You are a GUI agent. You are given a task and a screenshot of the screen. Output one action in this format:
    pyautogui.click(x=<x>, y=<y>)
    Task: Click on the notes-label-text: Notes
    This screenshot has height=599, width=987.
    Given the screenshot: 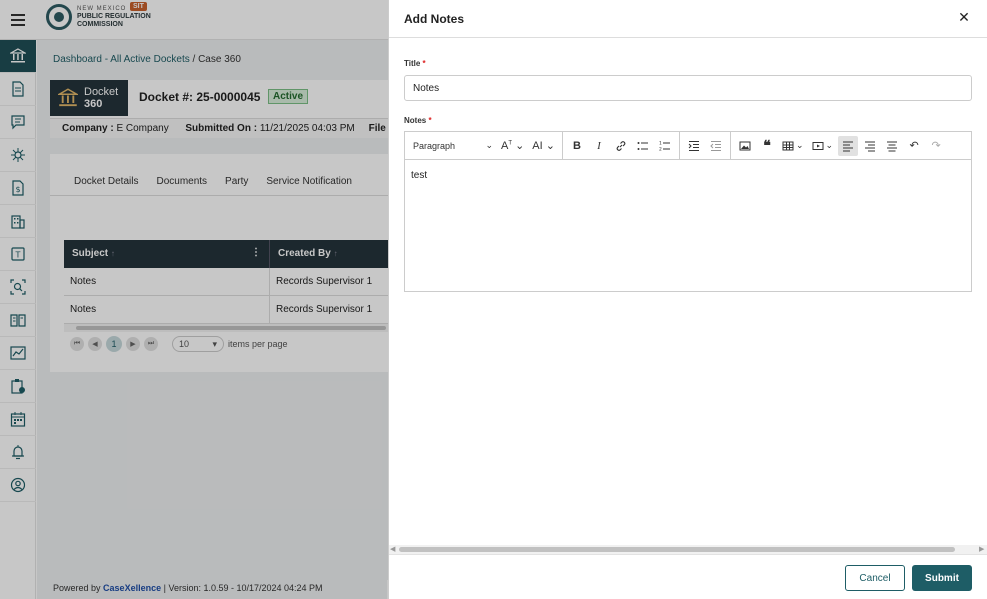 What is the action you would take?
    pyautogui.click(x=415, y=120)
    